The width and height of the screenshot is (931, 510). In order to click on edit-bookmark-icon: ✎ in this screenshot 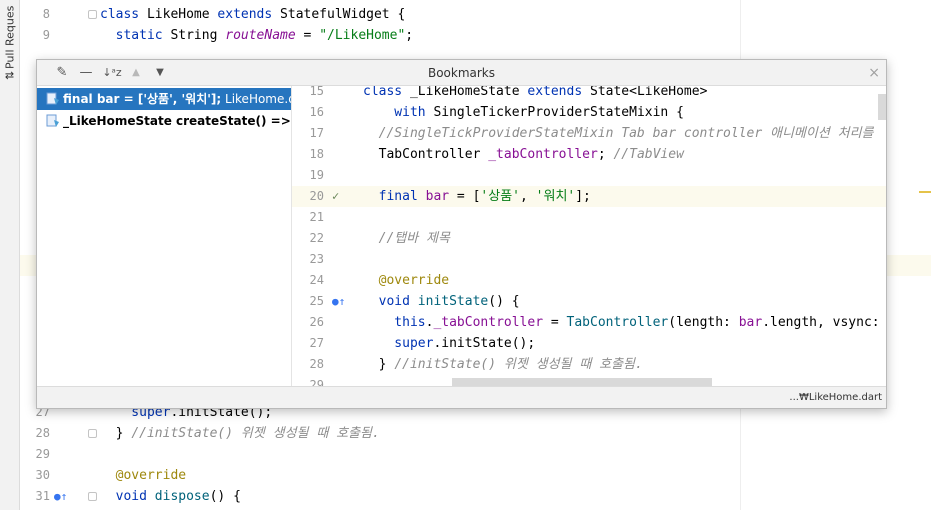, I will do `click(62, 73)`.